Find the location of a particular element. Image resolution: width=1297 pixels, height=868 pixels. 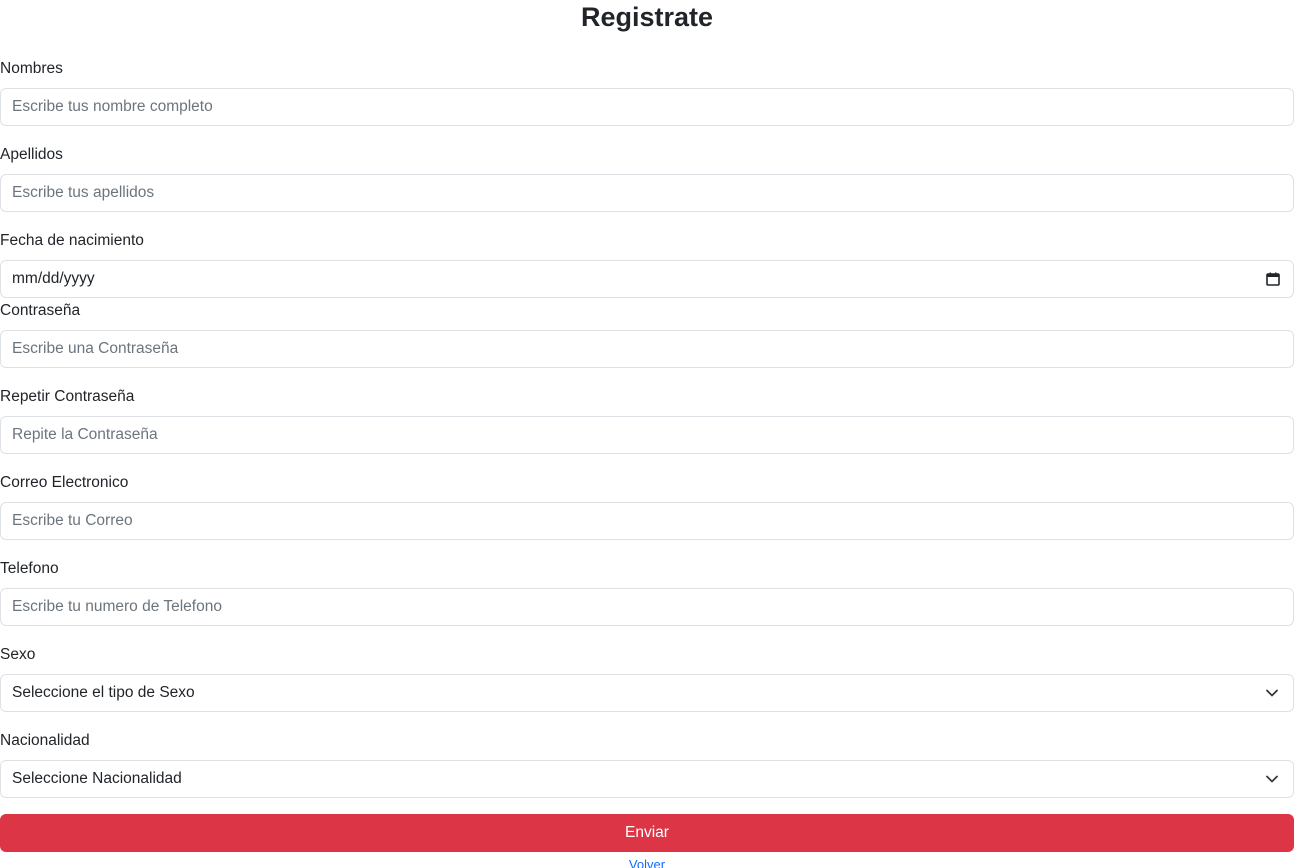

repetir-contrasena-input is located at coordinates (647, 435).